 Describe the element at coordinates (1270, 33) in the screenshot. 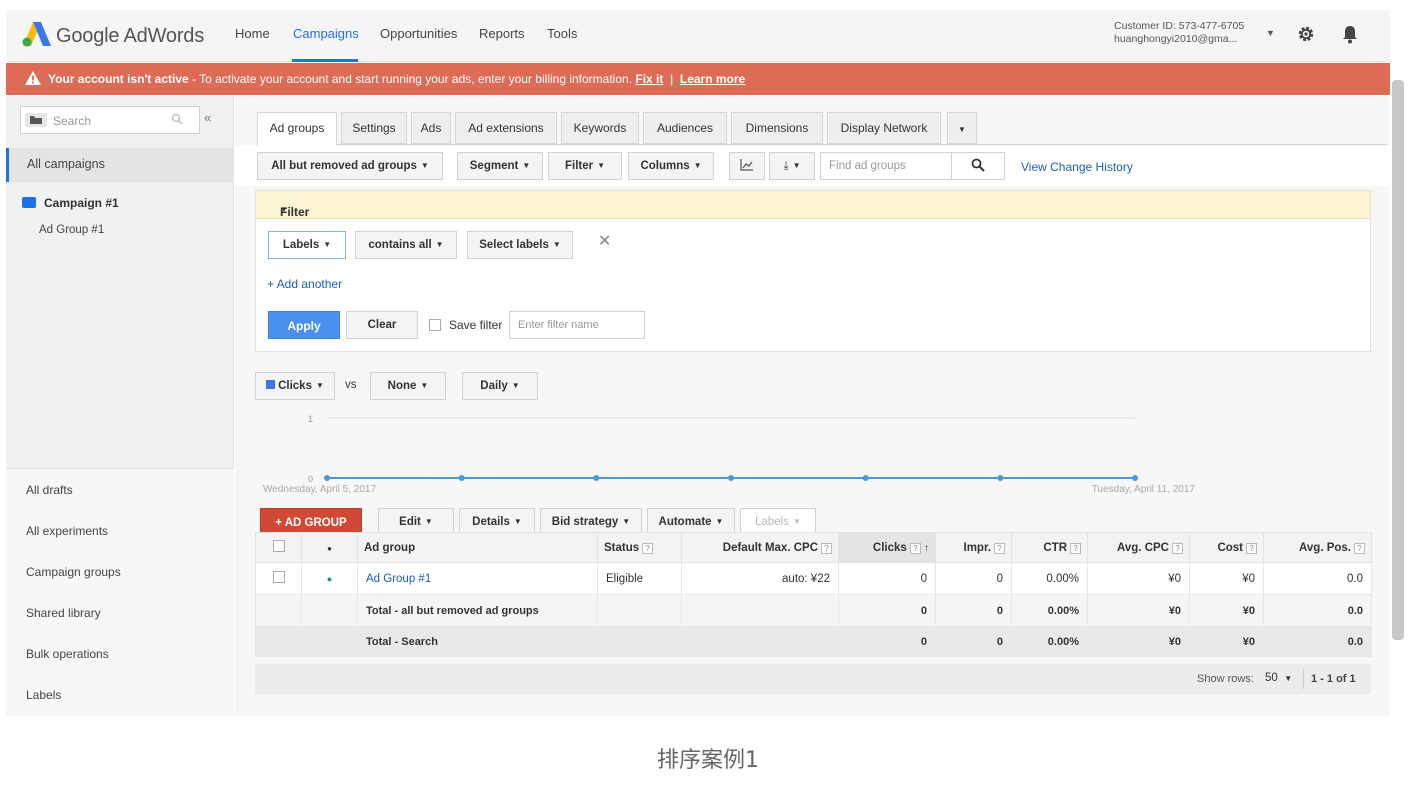

I see `account-dropdown-icon: ▼` at that location.